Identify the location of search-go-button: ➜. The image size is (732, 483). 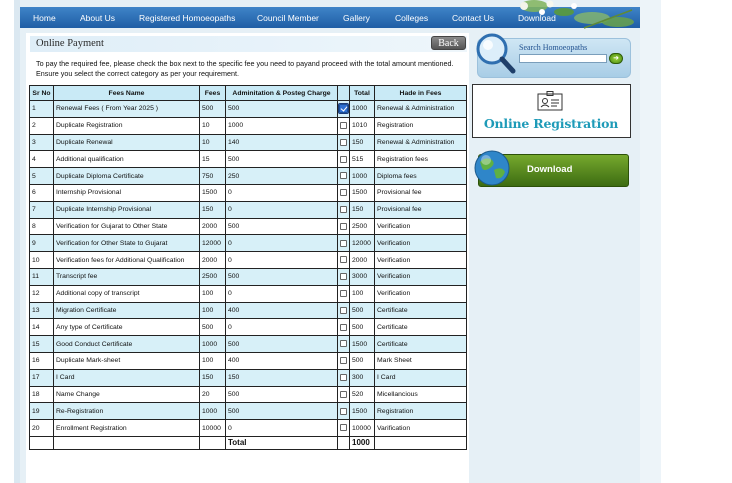
(616, 58).